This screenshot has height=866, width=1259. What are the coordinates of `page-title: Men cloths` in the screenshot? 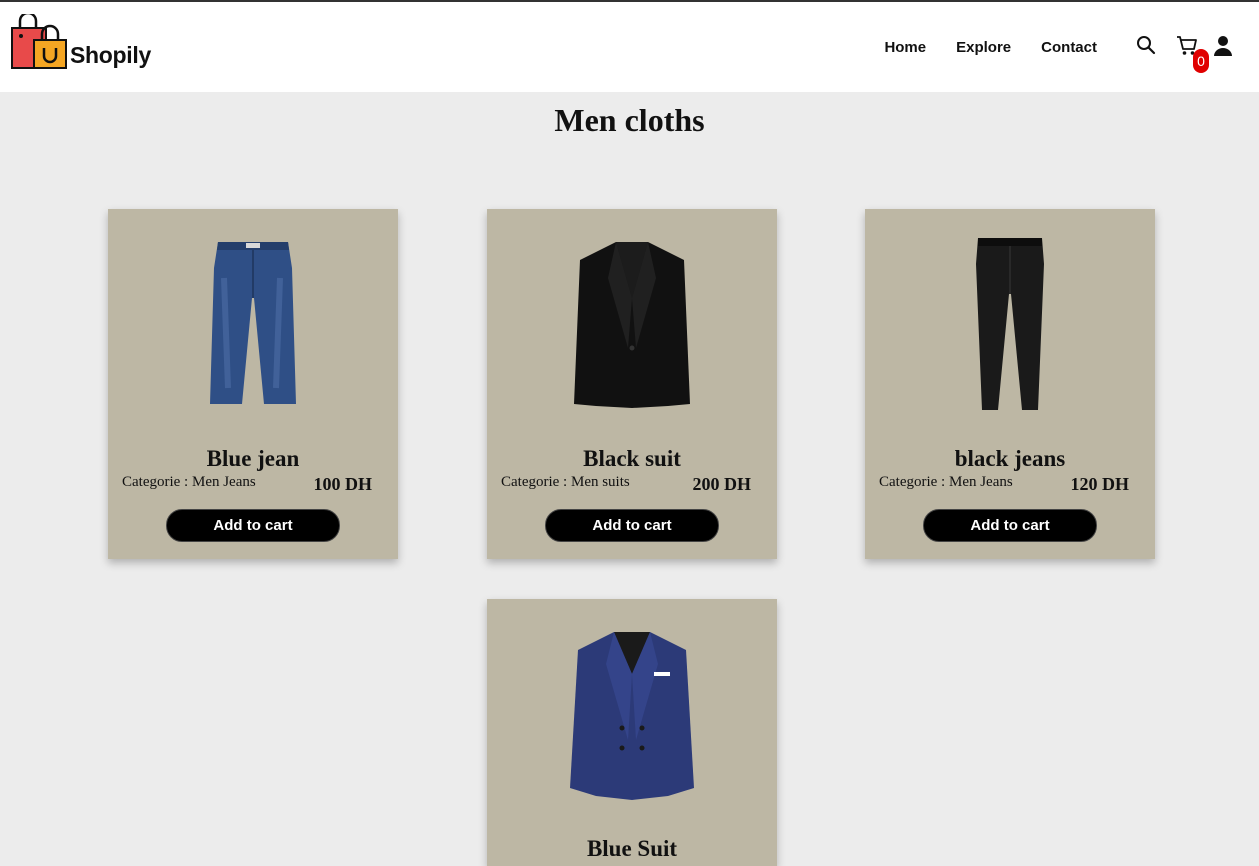 It's located at (629, 120).